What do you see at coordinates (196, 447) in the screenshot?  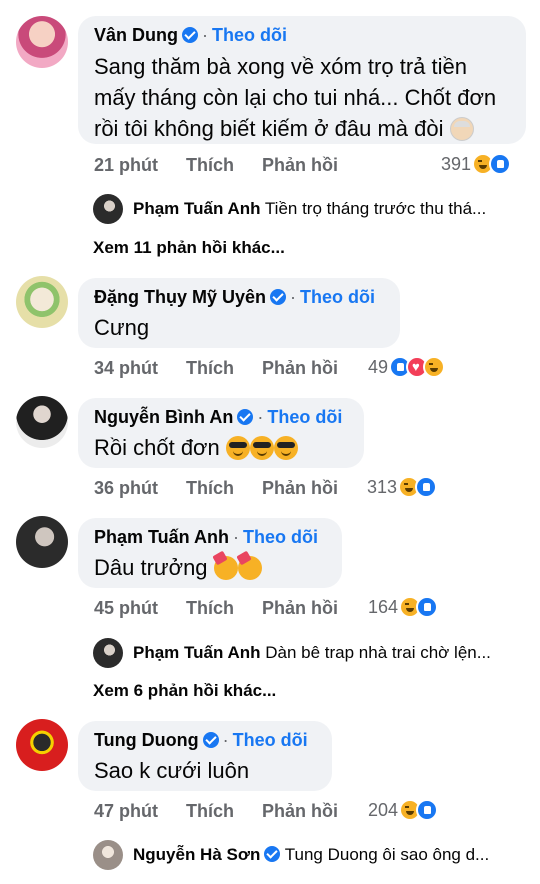 I see `comment-text: Rồi chốt đơn` at bounding box center [196, 447].